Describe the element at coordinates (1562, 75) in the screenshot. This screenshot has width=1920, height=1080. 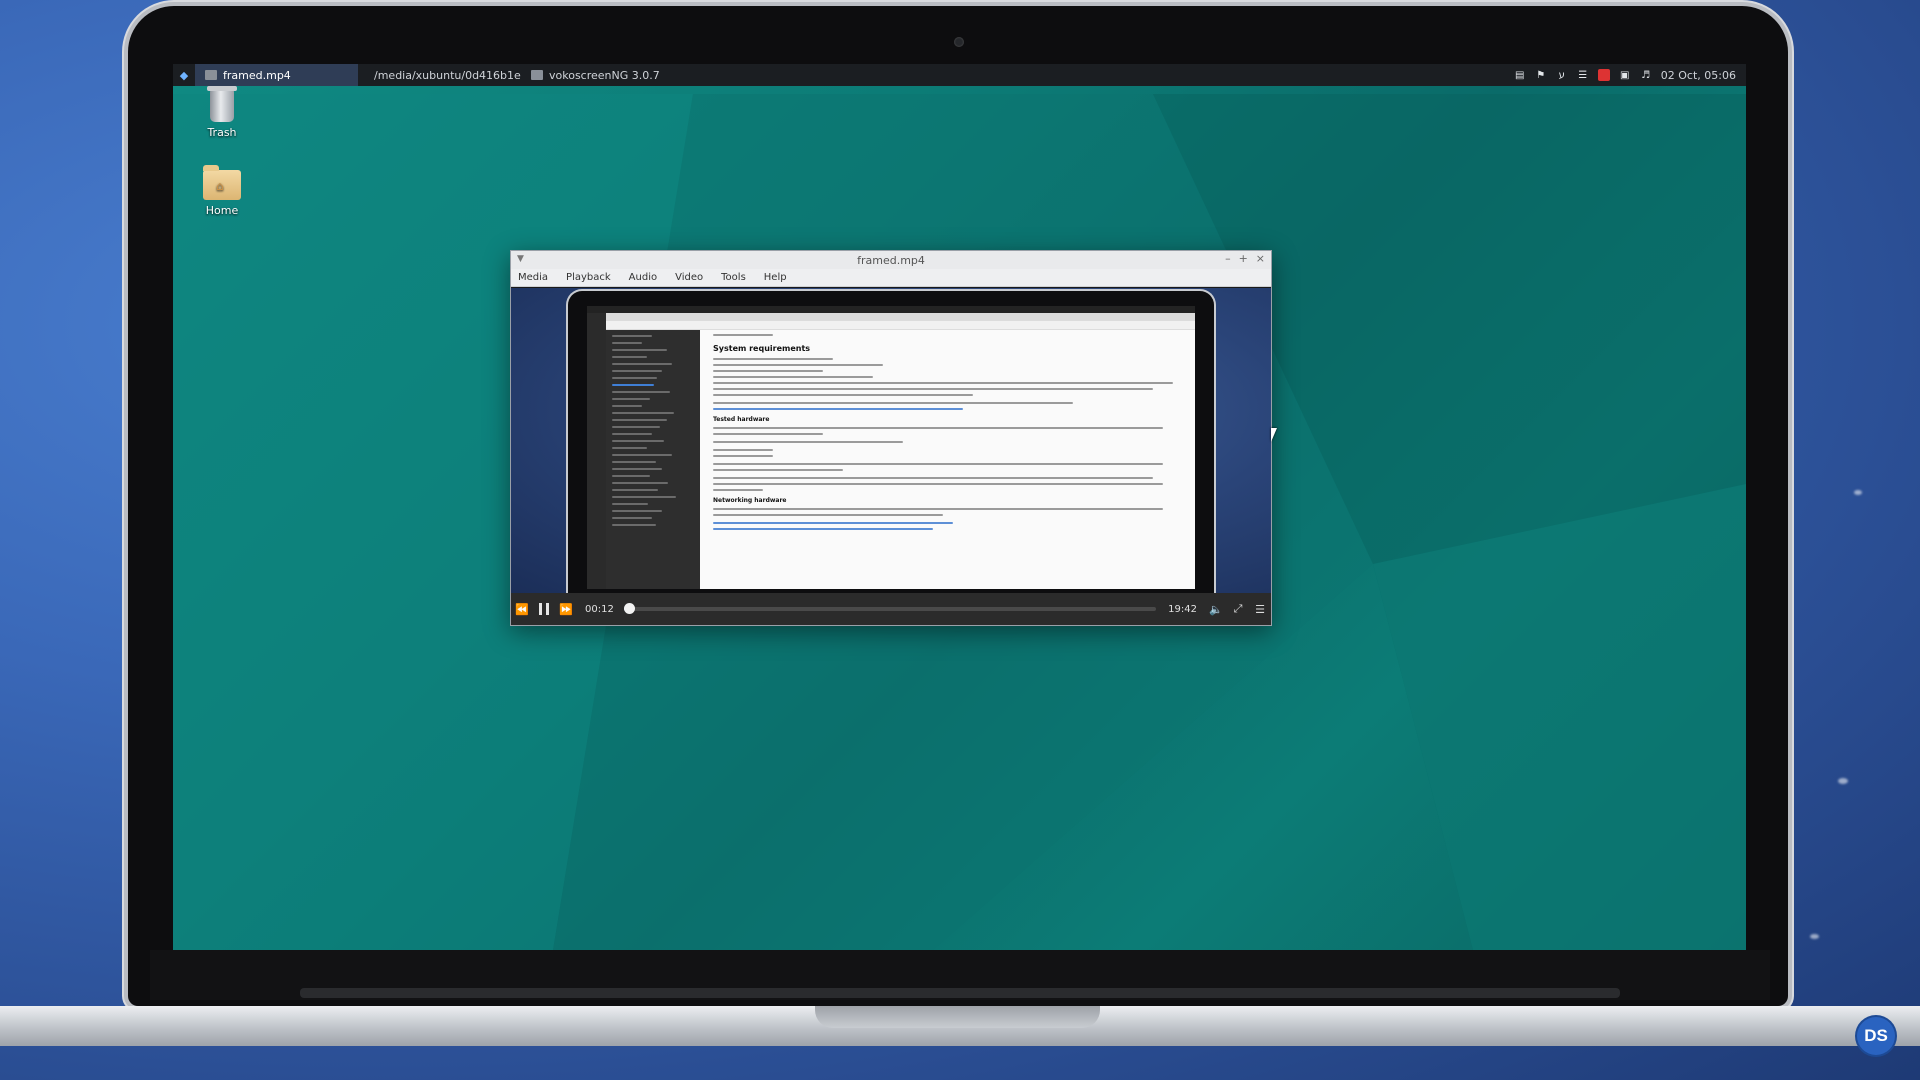
I see `bluetooth-icon: ע` at that location.